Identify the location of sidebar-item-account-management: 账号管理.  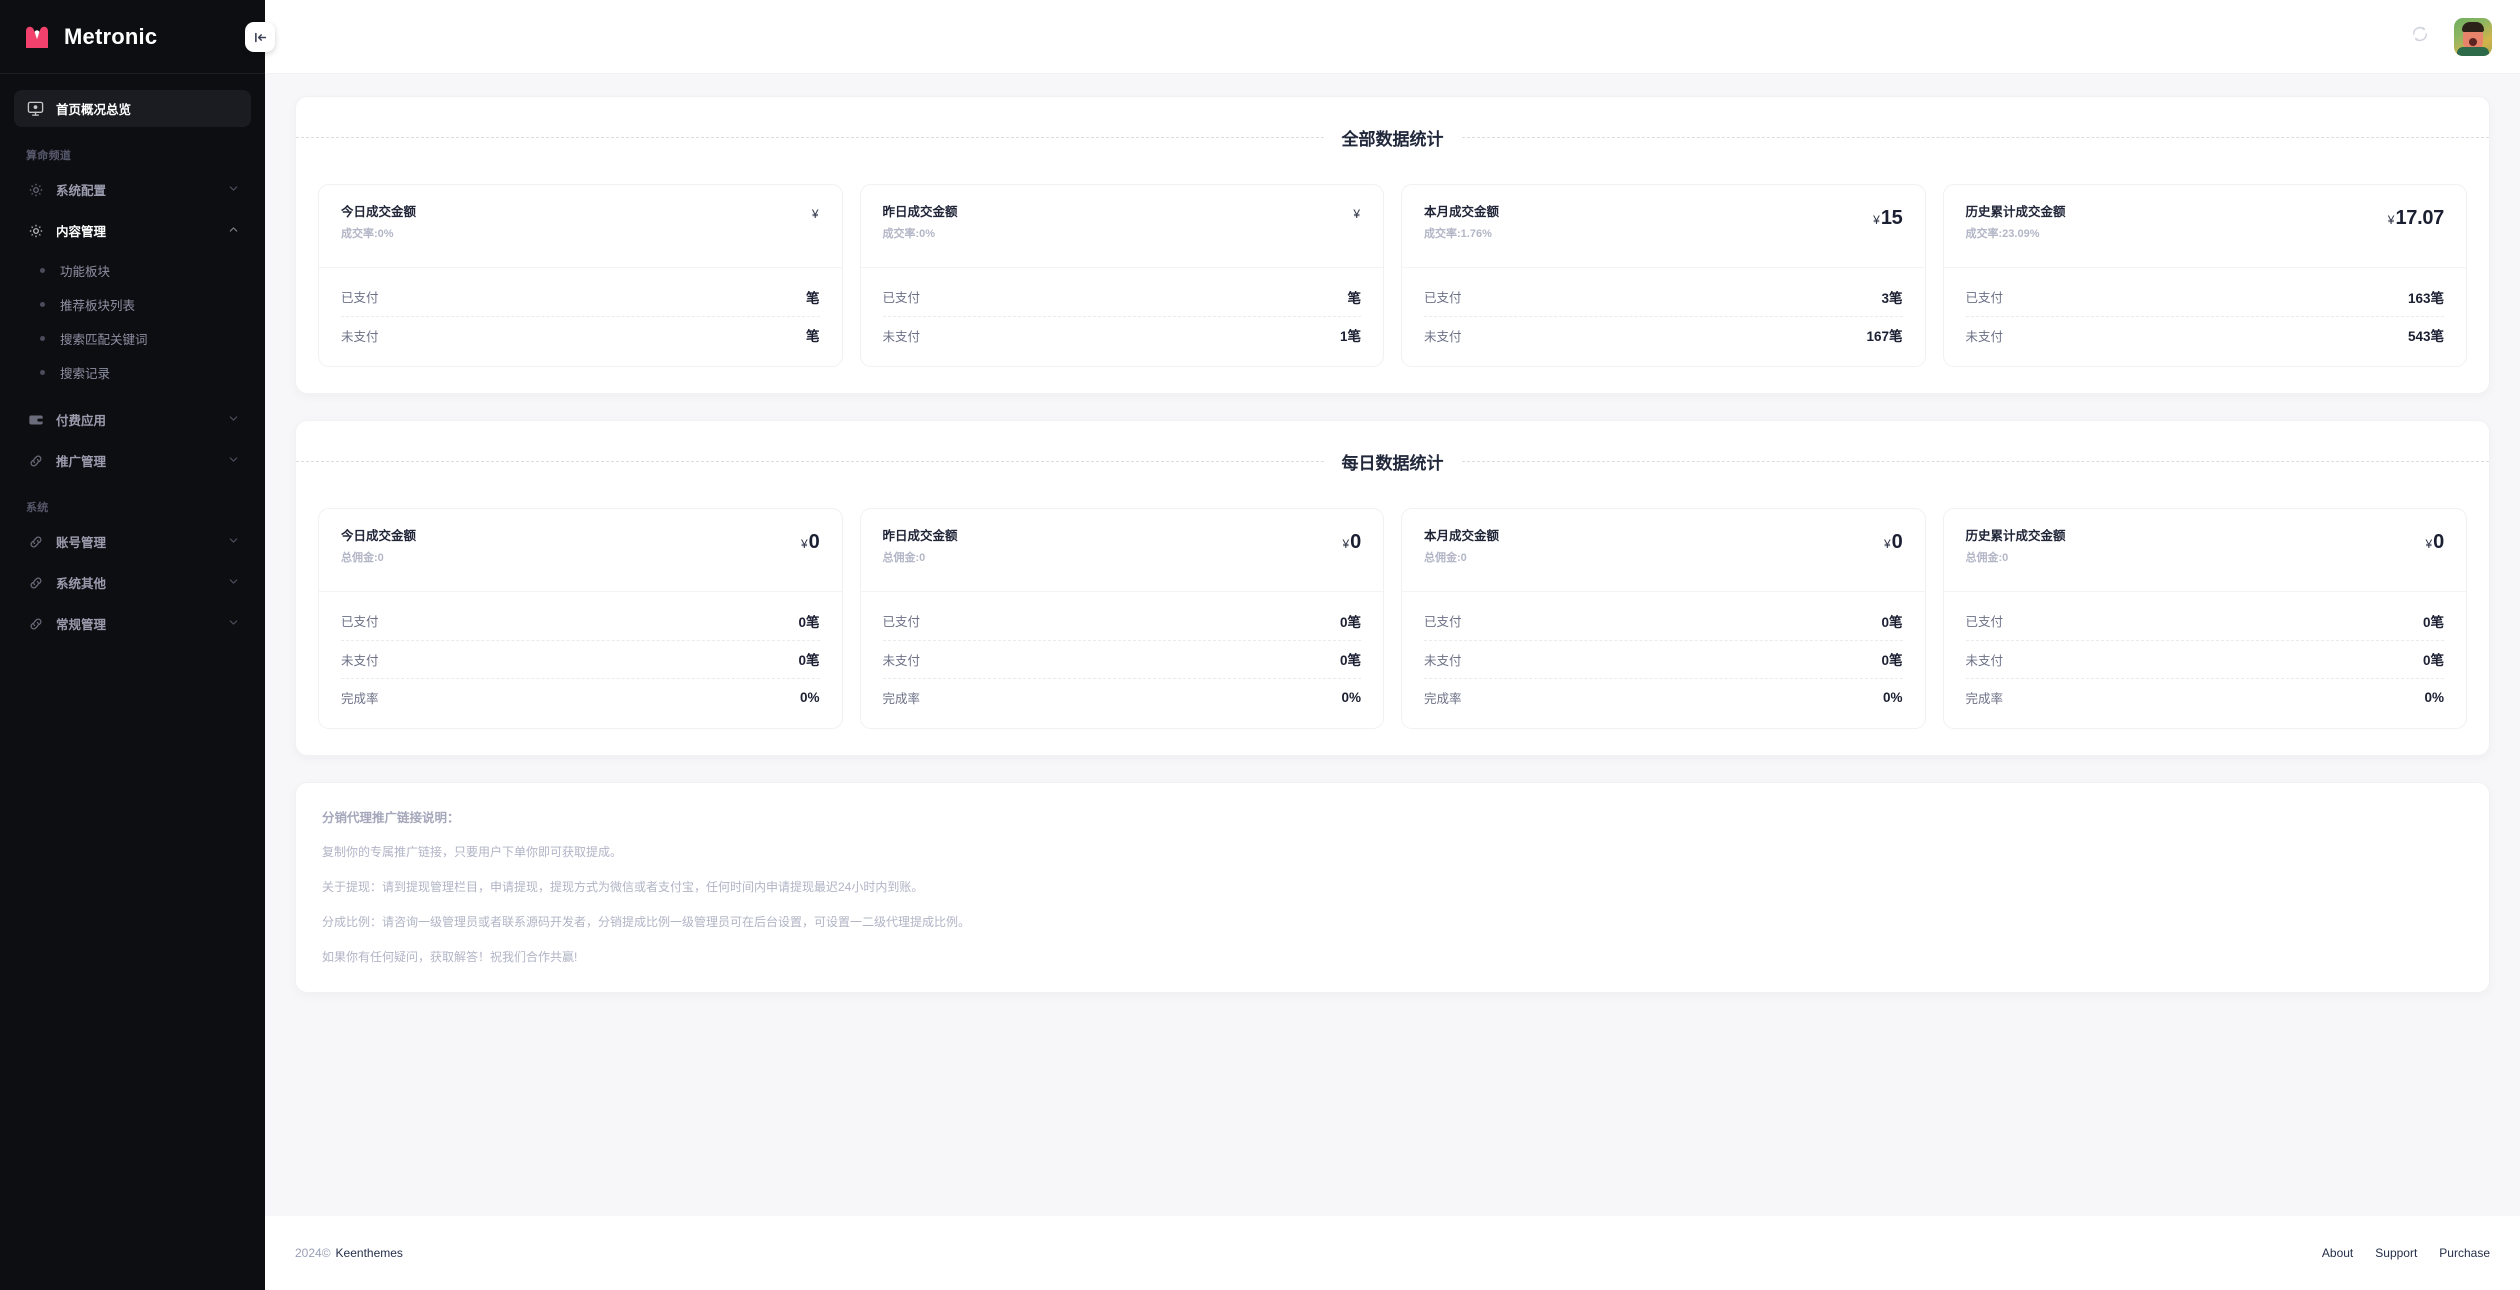
(132, 541).